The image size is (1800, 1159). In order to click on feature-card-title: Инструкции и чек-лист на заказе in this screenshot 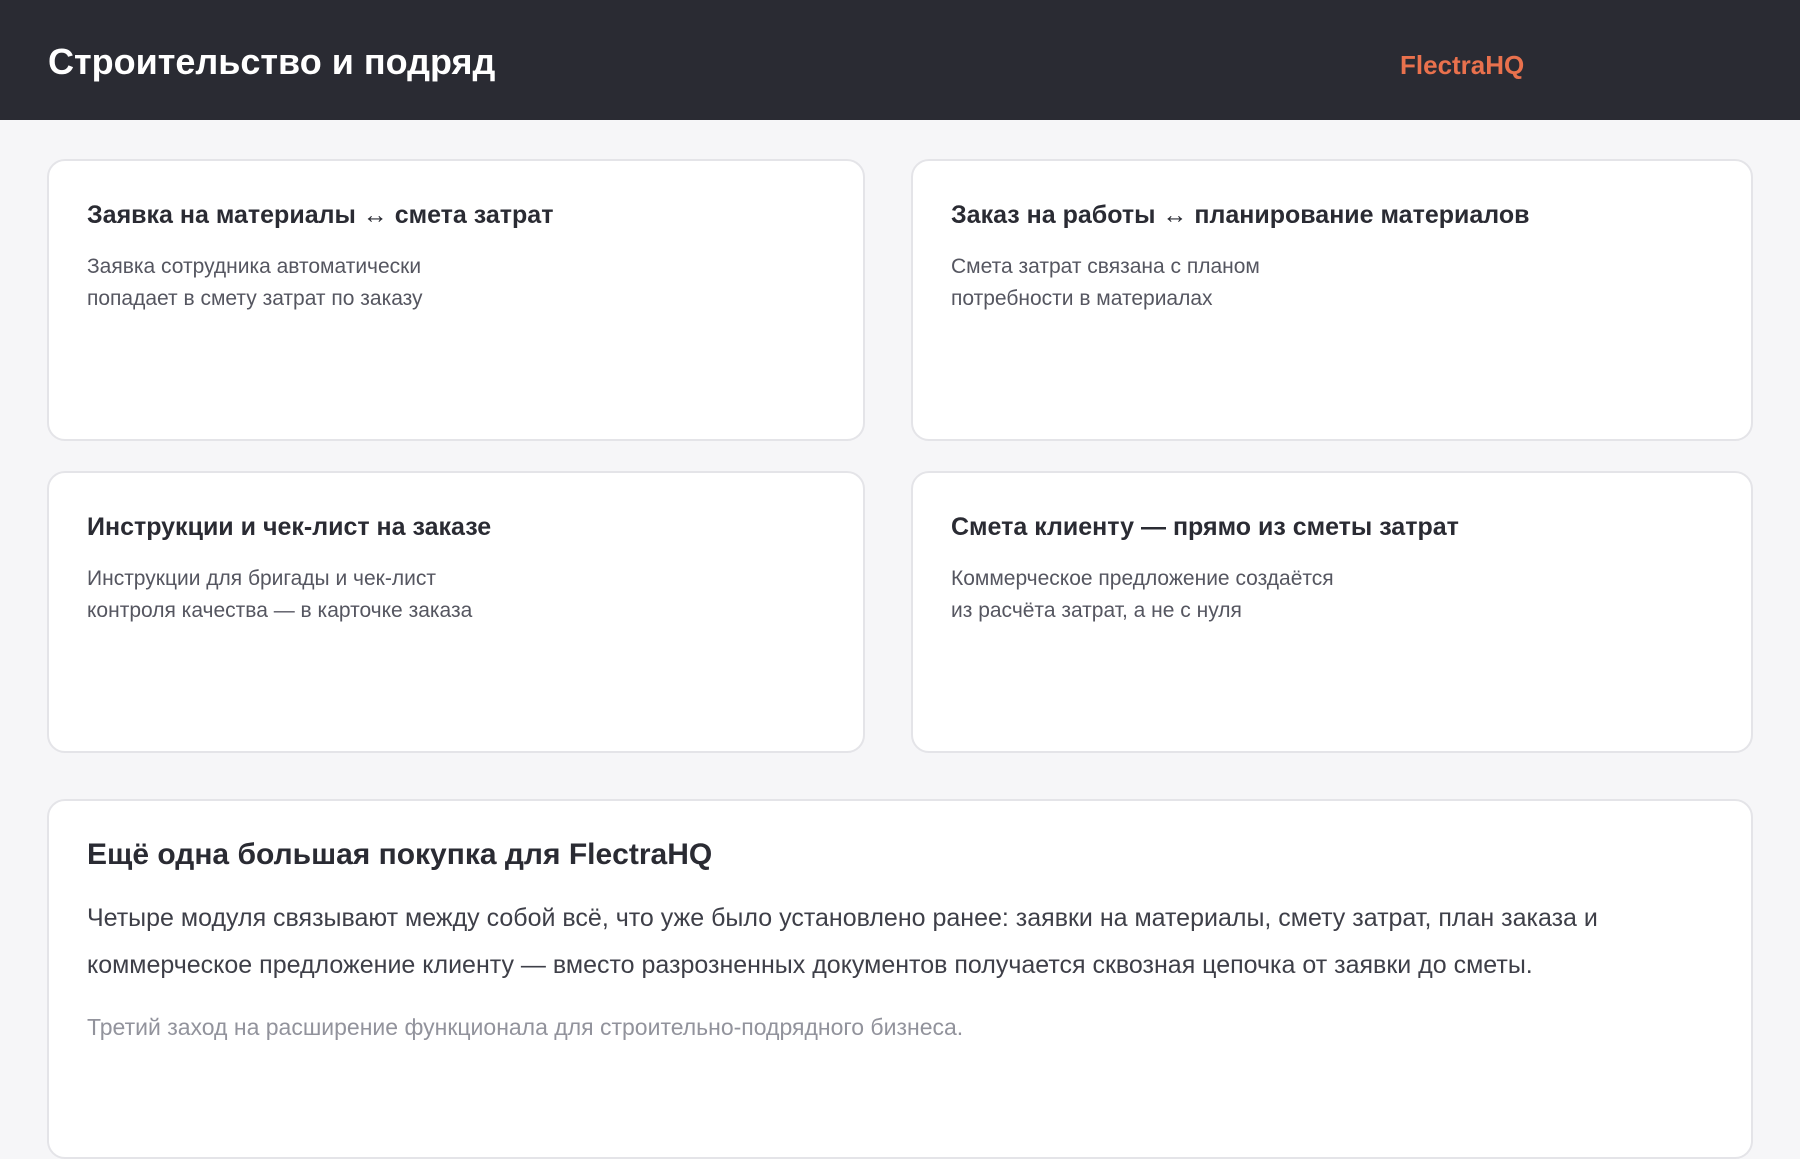, I will do `click(289, 527)`.